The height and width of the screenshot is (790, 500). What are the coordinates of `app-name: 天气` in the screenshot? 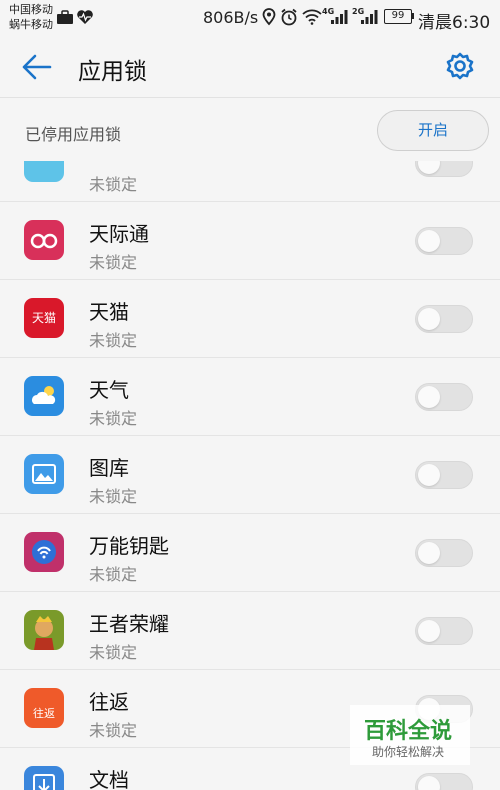 It's located at (109, 390).